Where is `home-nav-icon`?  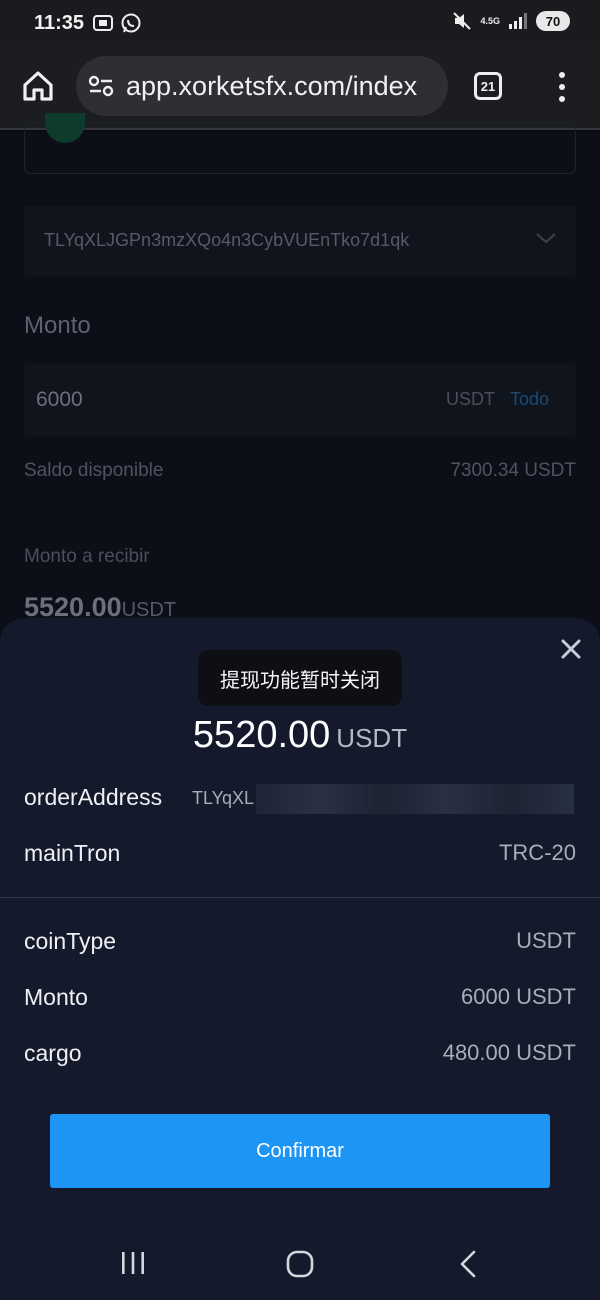
home-nav-icon is located at coordinates (300, 1264).